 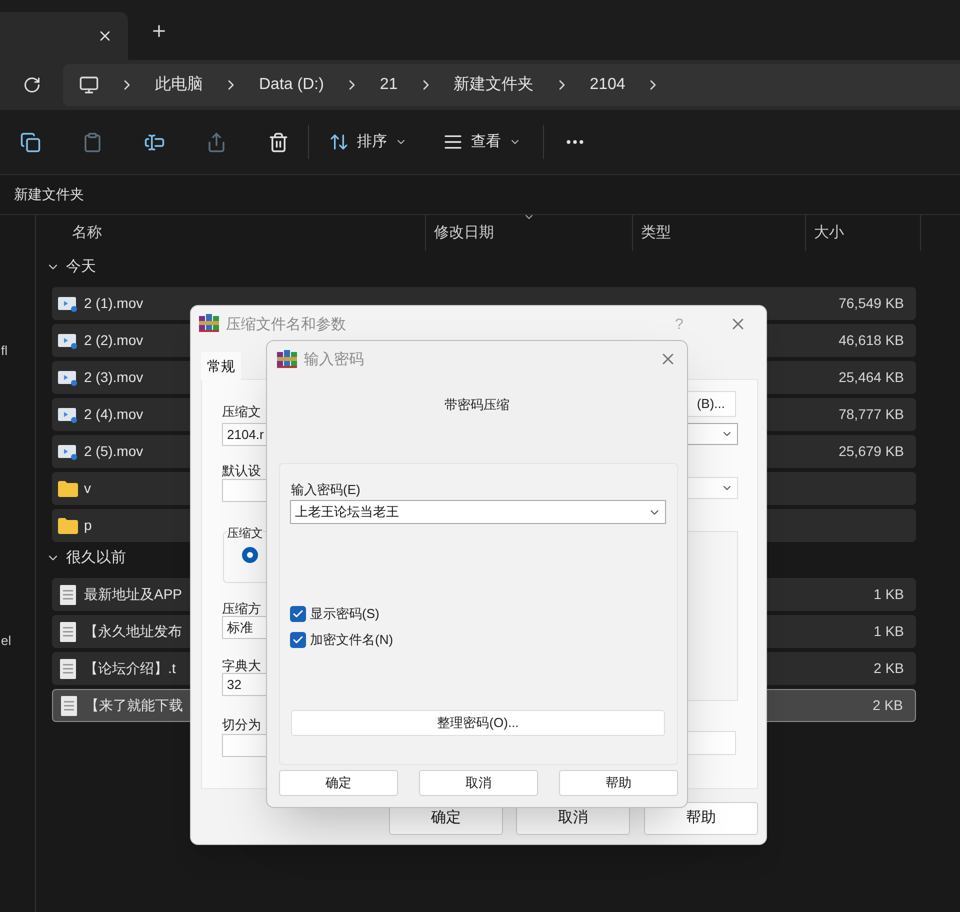 I want to click on column-header: 类型, so click(x=718, y=233).